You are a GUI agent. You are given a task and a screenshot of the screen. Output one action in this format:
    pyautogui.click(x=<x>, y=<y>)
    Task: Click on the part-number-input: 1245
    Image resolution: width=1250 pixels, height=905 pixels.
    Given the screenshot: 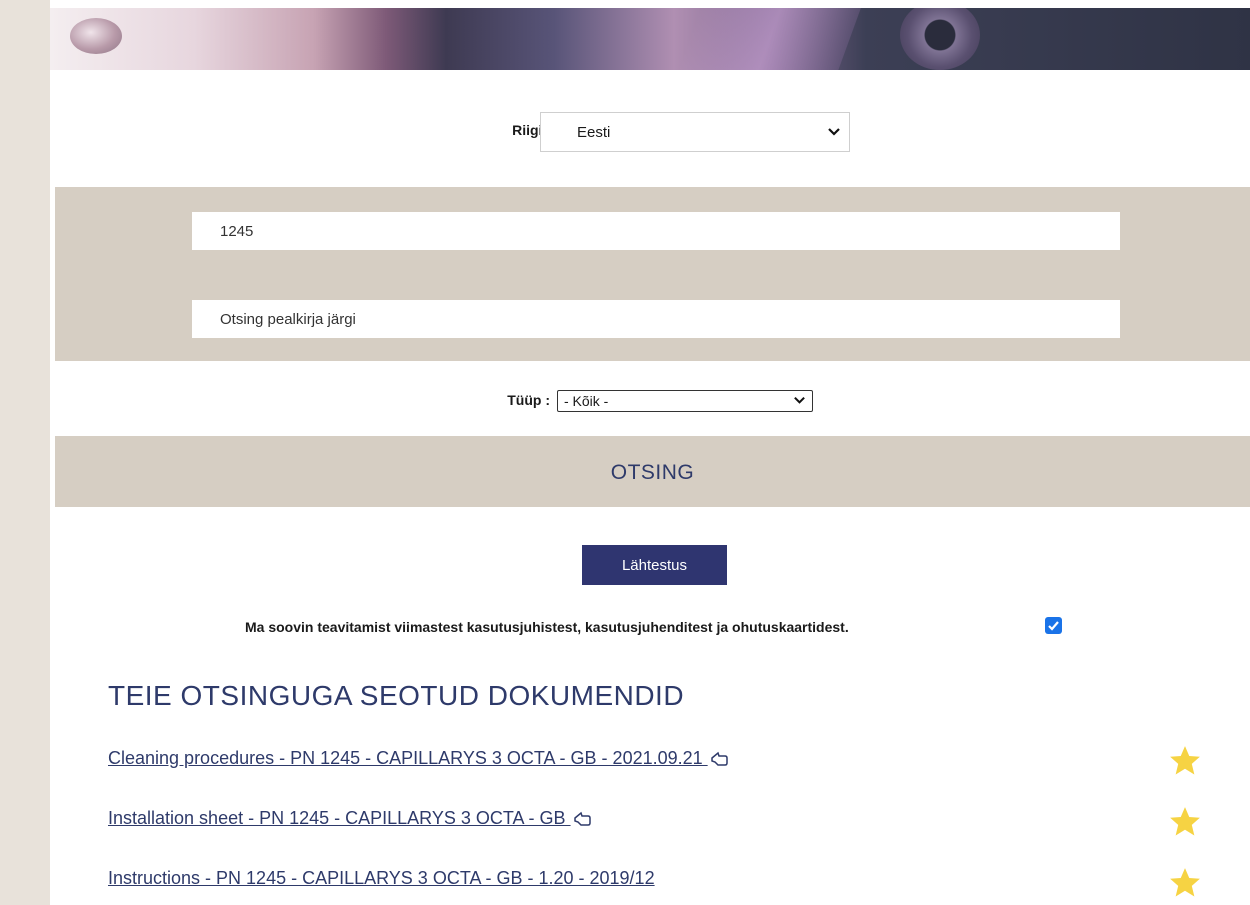 What is the action you would take?
    pyautogui.click(x=656, y=231)
    